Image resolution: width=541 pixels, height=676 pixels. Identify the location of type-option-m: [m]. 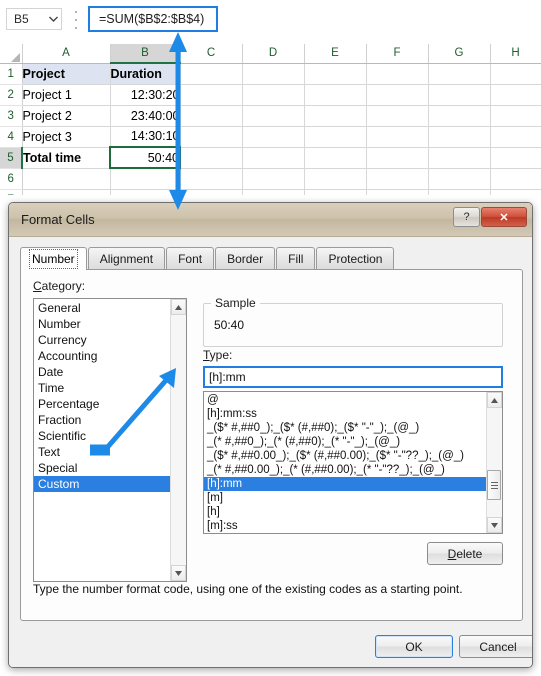
(345, 498).